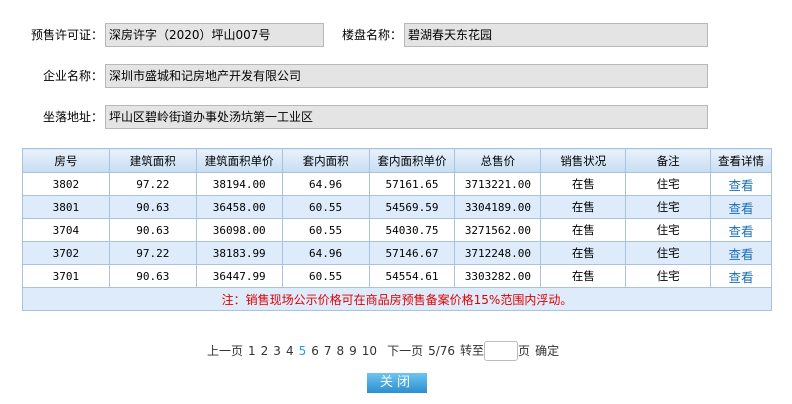 Image resolution: width=792 pixels, height=404 pixels. I want to click on column-header: 套内面积单价, so click(412, 160).